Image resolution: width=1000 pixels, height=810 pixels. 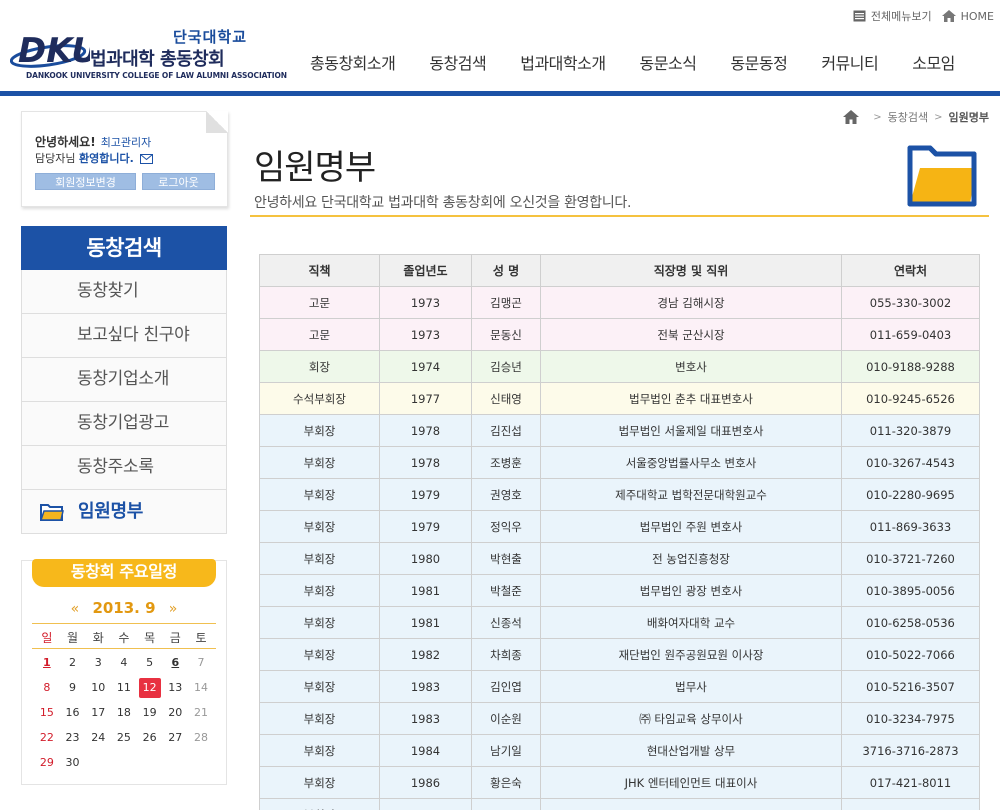 I want to click on table-row: 고문 1973 김맹곤 경남 김해시장 055-330-3002, so click(x=619, y=302).